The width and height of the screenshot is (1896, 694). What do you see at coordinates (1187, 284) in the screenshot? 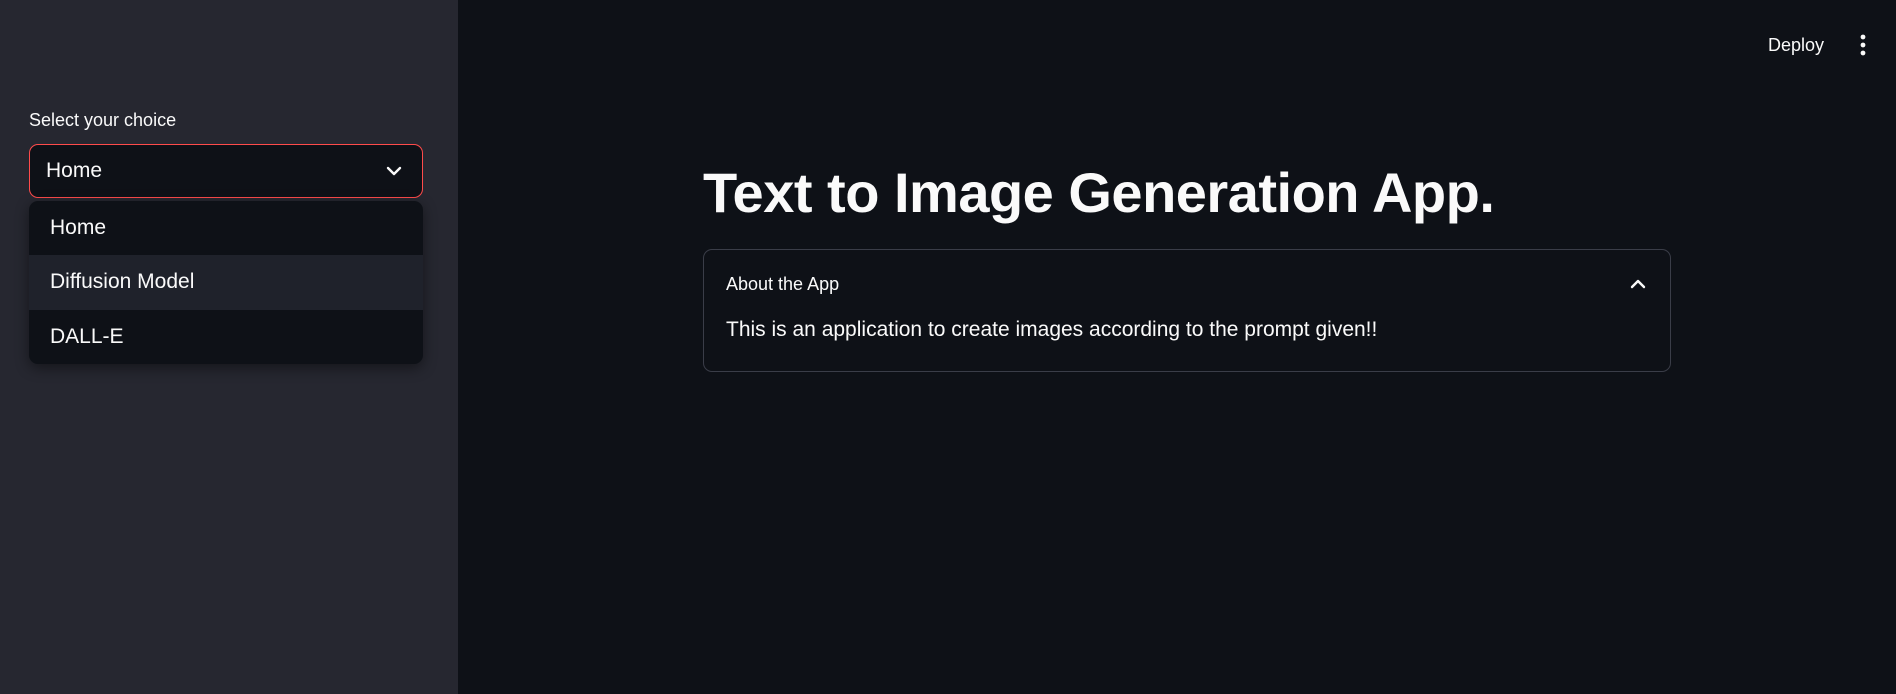
I see `expander-header: About the App` at bounding box center [1187, 284].